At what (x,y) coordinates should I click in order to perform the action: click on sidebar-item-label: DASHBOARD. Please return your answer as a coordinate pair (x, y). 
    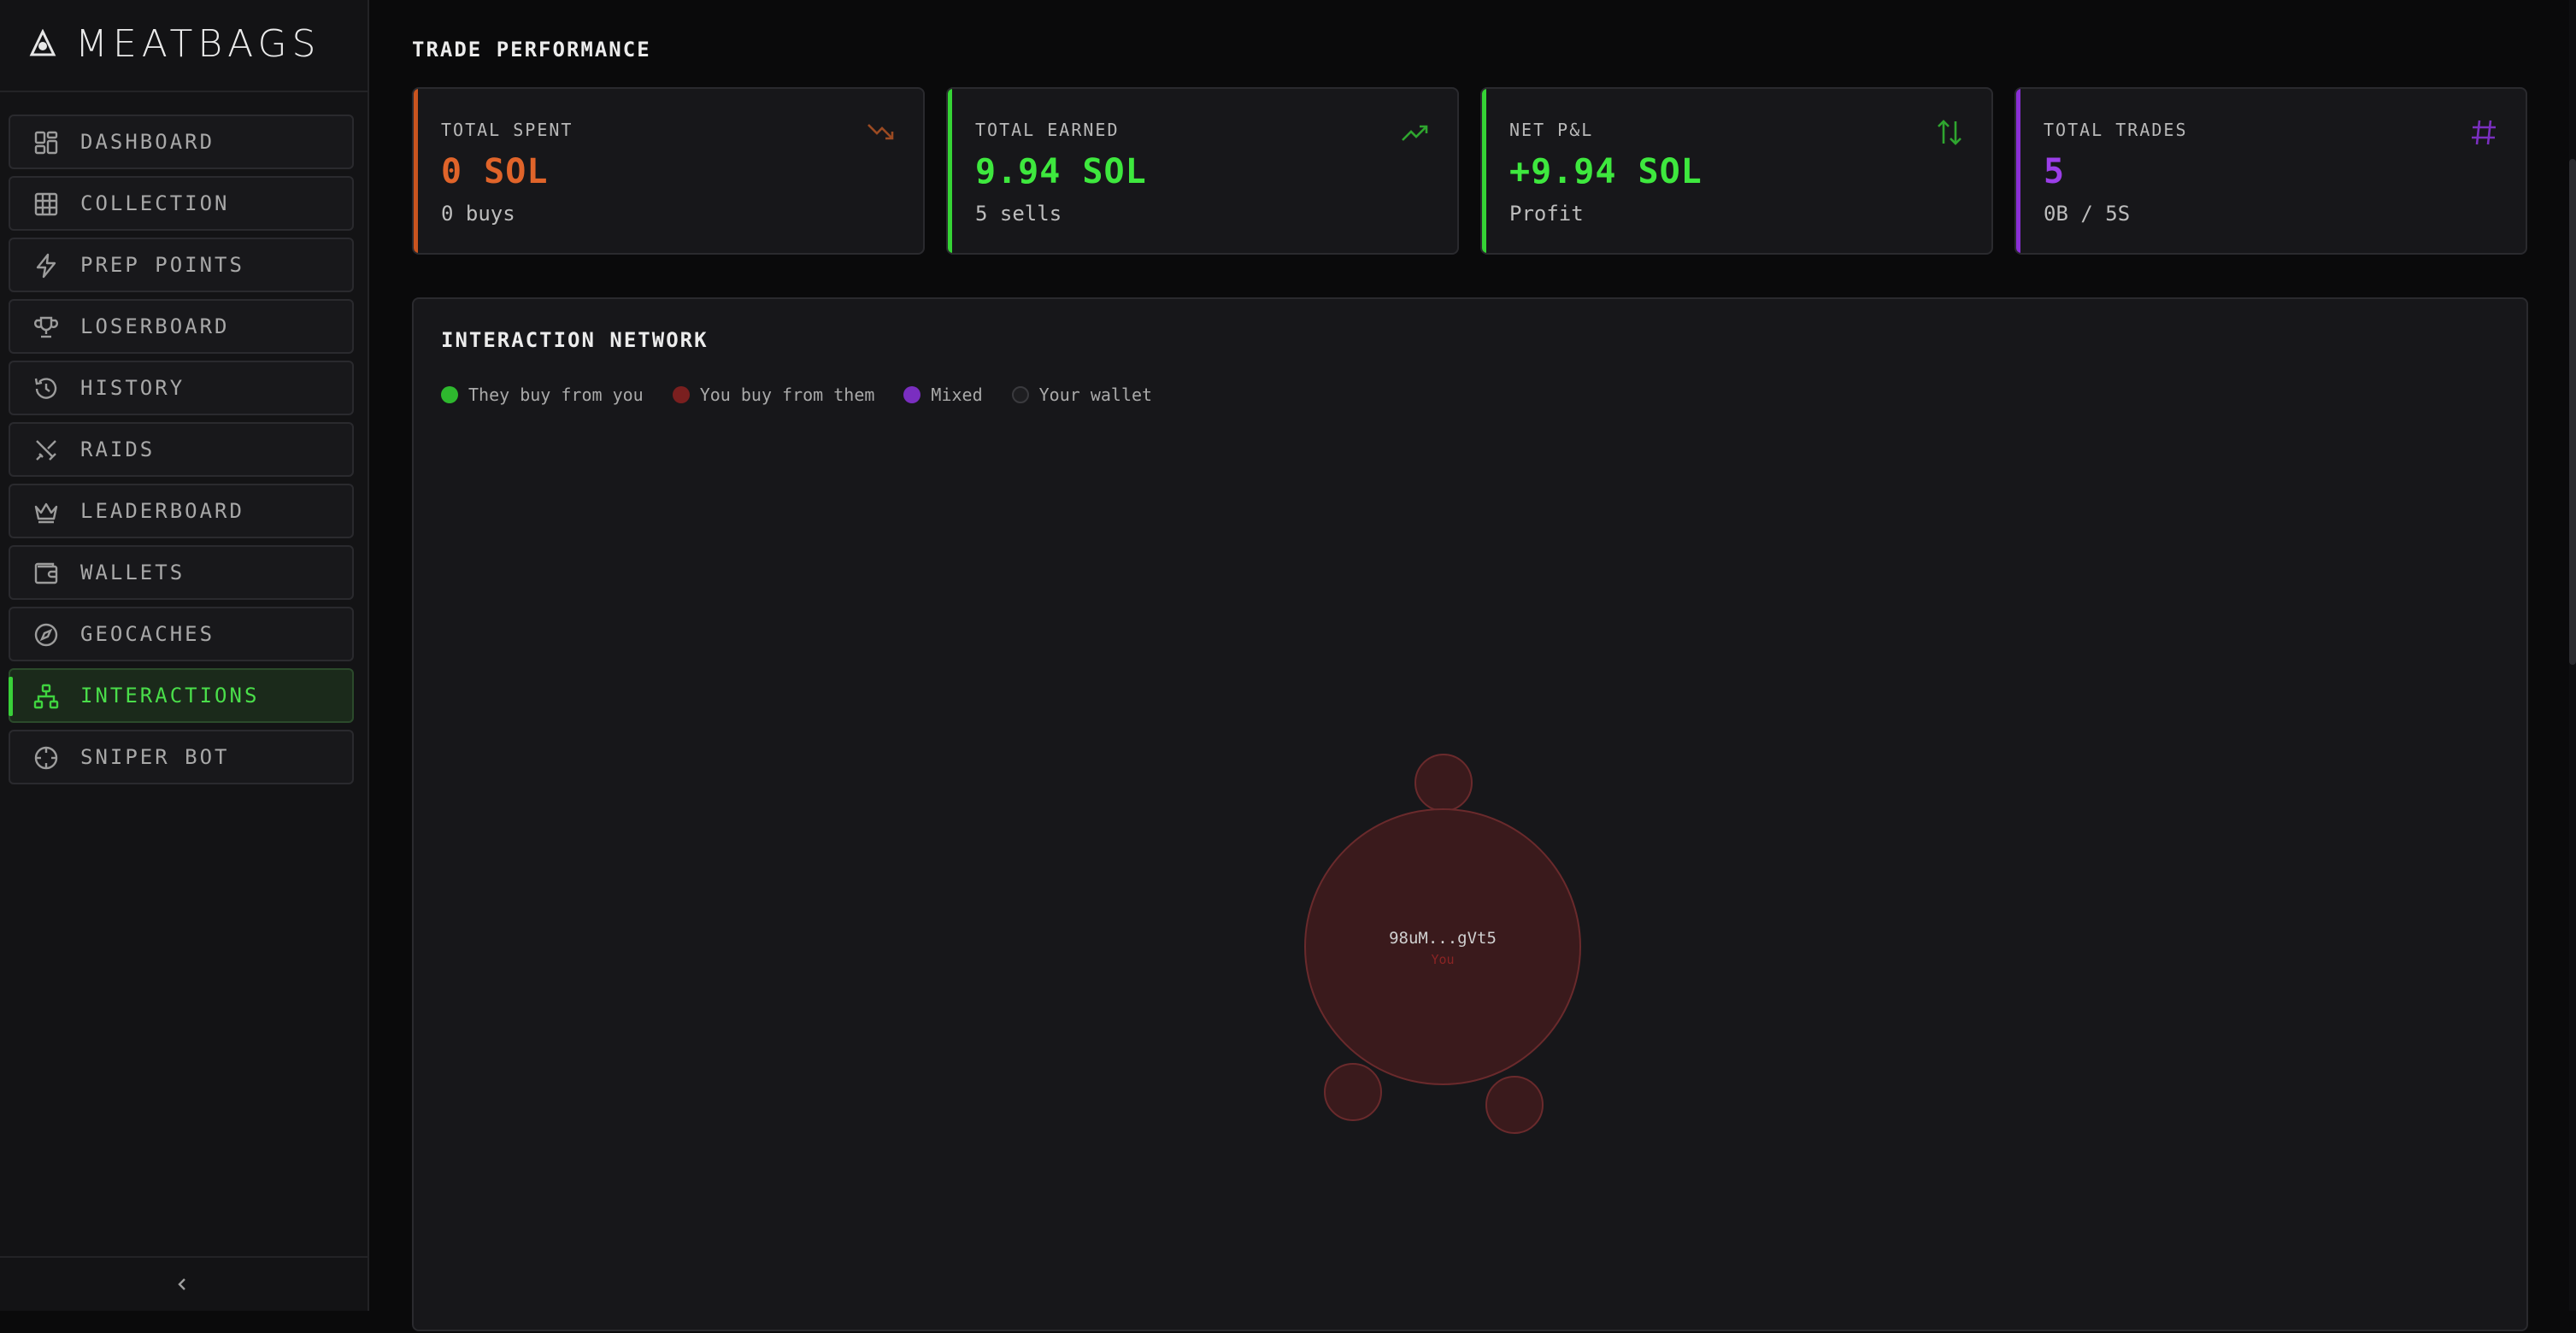
    Looking at the image, I should click on (147, 142).